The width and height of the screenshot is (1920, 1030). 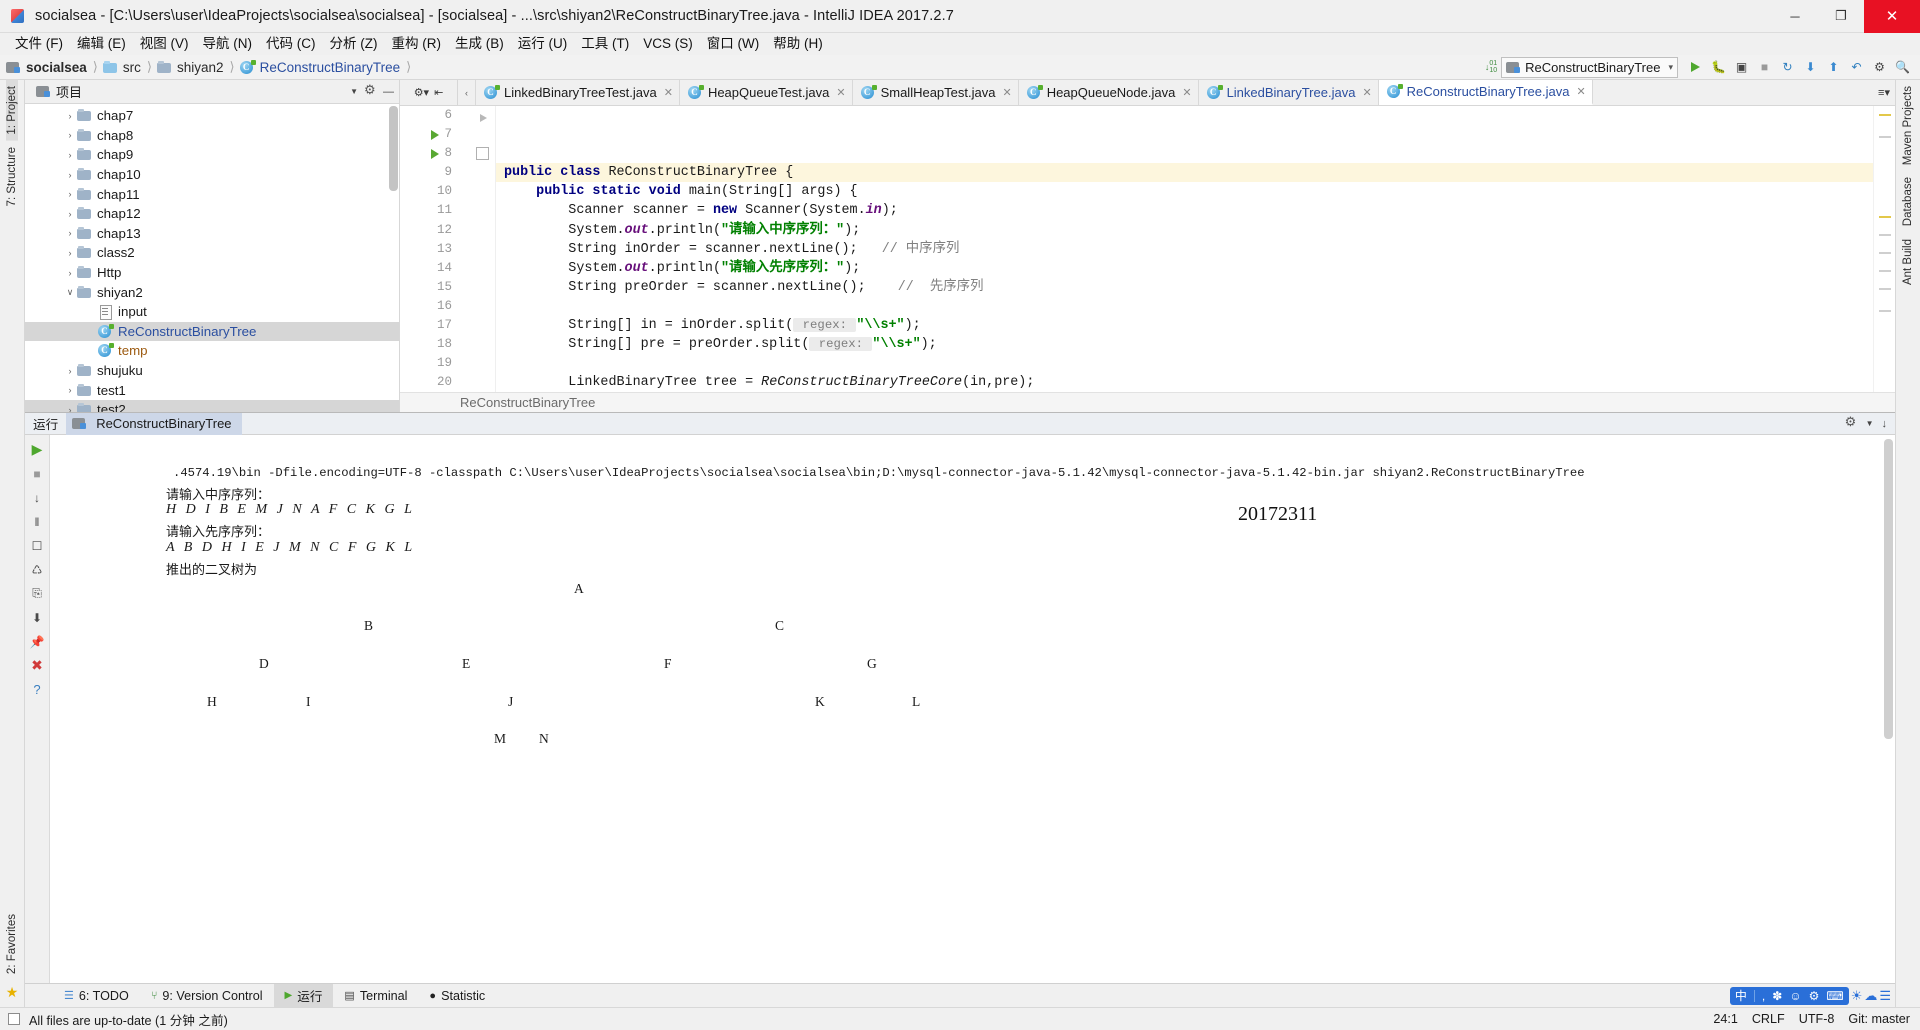 I want to click on code-line: public class ReConstructBinaryTree {, so click(x=1184, y=173).